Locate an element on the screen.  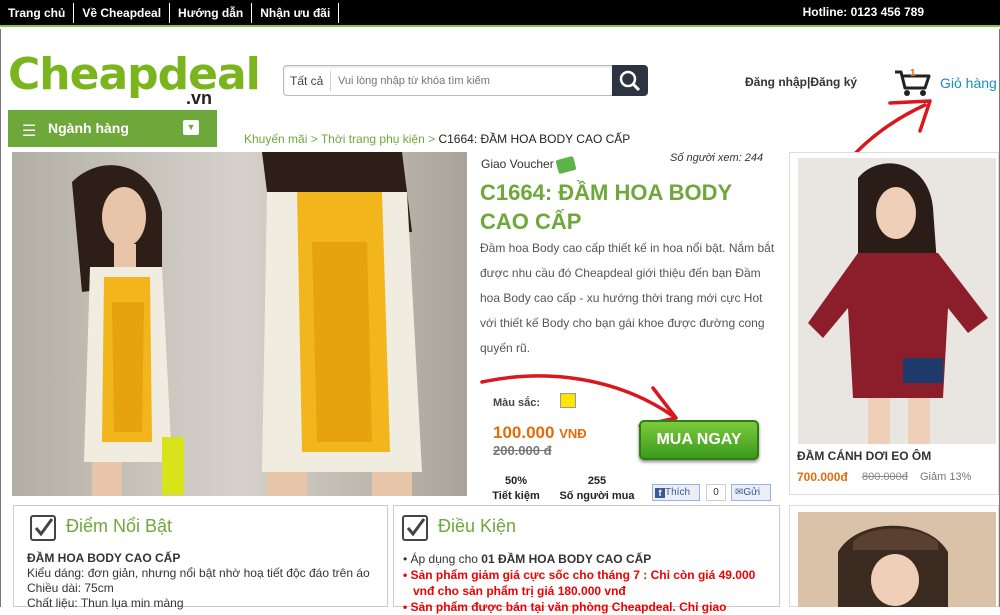
product-title: C1664: ĐẦM HOA BODY CAO CẤP is located at coordinates (606, 207).